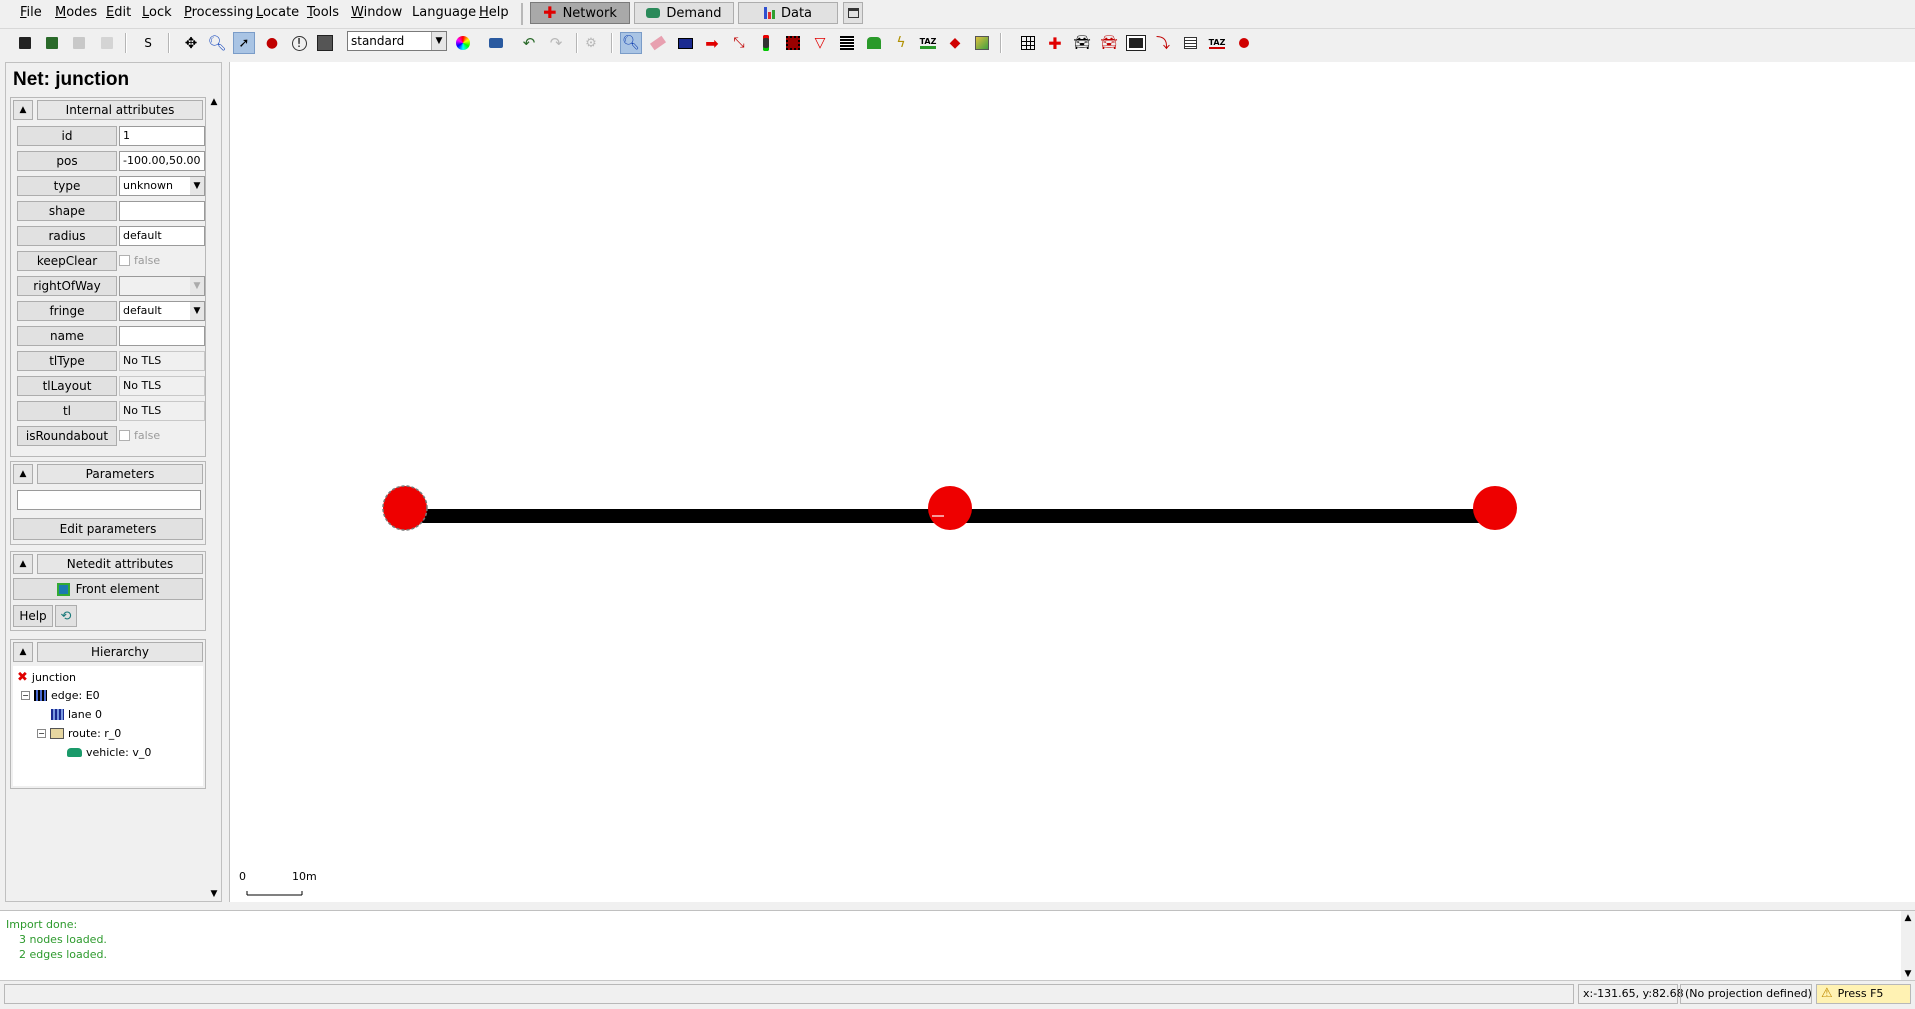 The height and width of the screenshot is (1009, 1915). I want to click on tooltip-button: !, so click(299, 43).